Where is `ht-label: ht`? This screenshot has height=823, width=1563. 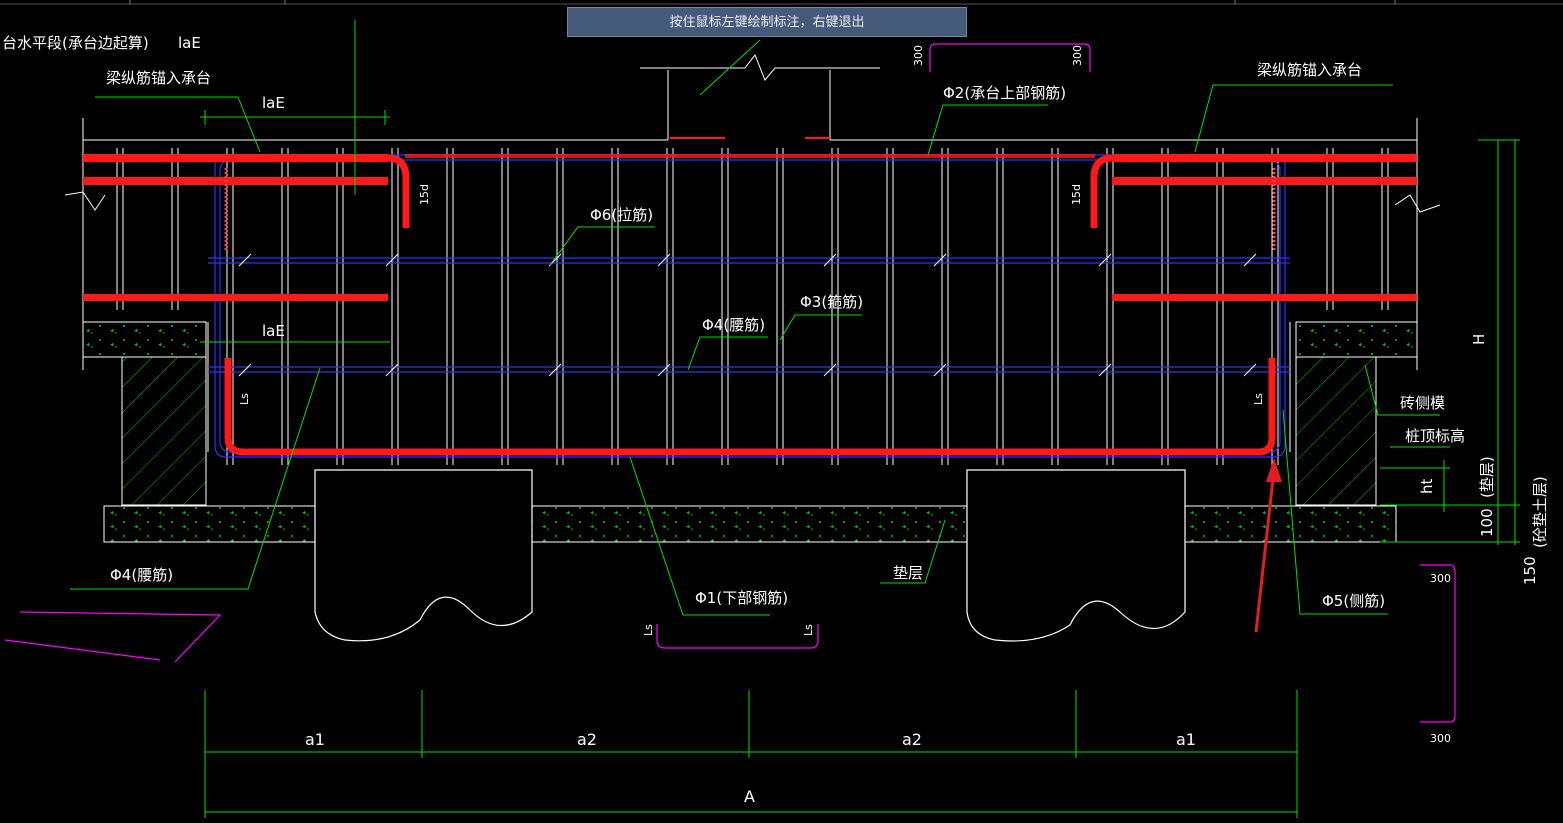 ht-label: ht is located at coordinates (1427, 486).